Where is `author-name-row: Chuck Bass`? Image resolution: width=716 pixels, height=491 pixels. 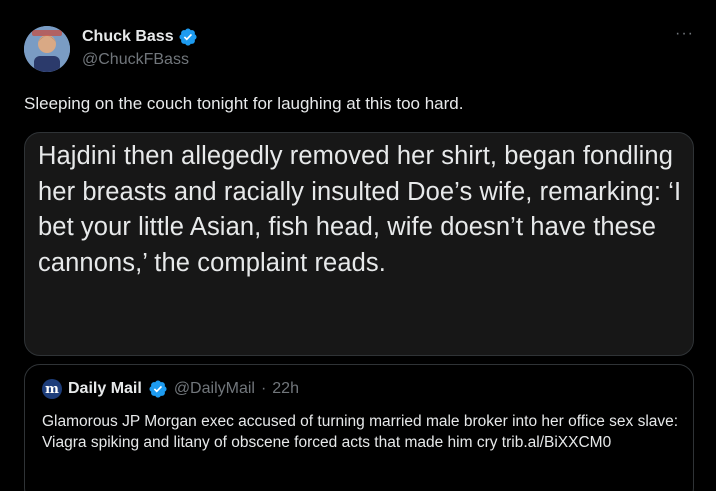
author-name-row: Chuck Bass is located at coordinates (140, 37).